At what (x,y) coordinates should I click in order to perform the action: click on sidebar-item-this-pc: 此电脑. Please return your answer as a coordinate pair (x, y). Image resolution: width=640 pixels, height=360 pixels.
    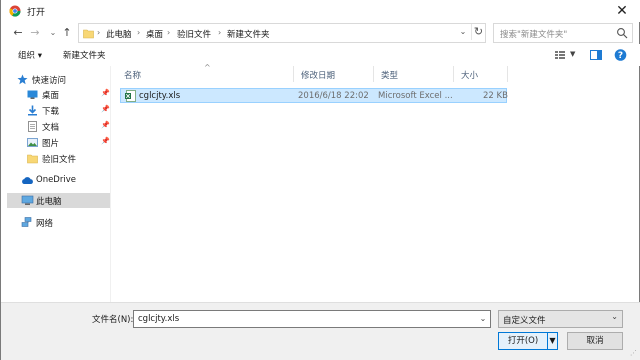
    Looking at the image, I should click on (58, 200).